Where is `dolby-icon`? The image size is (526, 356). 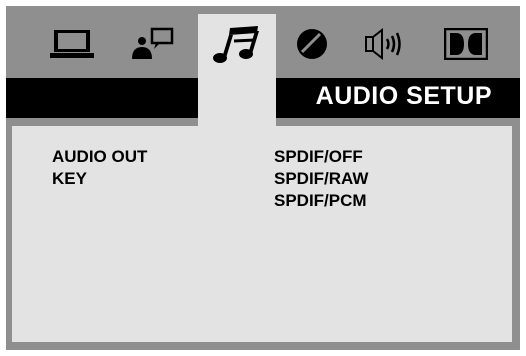
dolby-icon is located at coordinates (466, 44).